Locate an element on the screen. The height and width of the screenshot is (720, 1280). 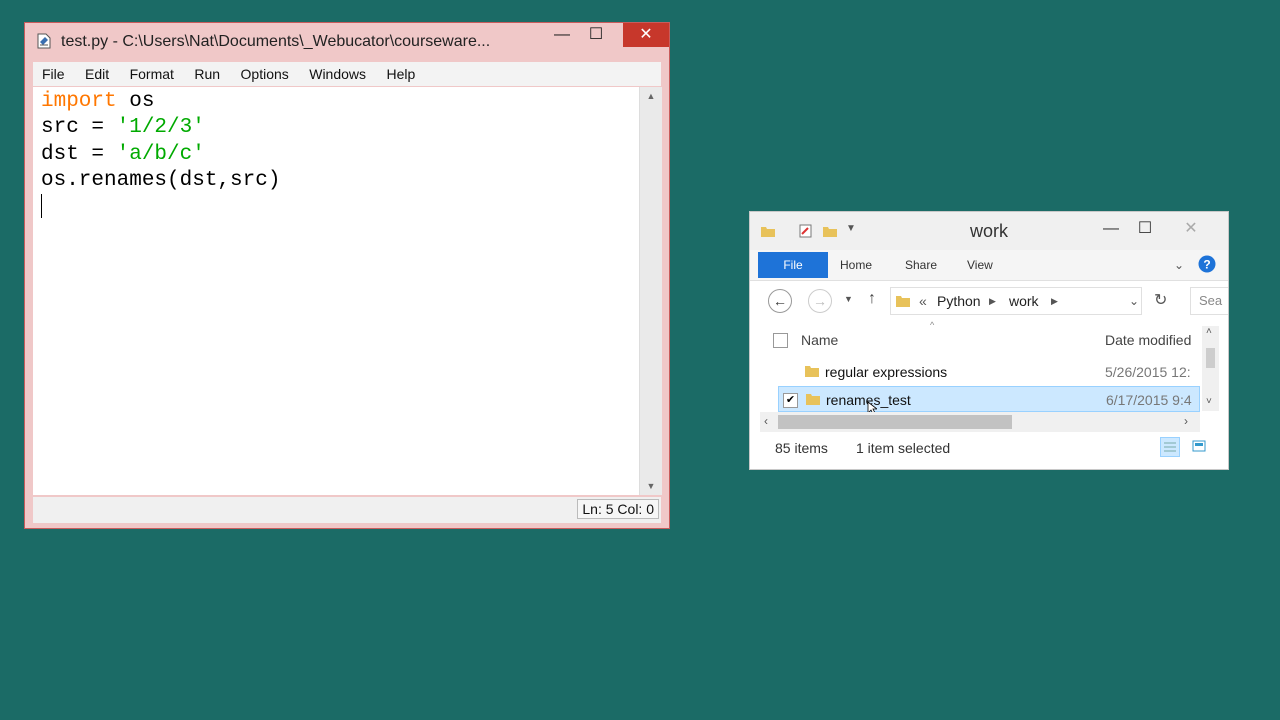
code-text-os: os is located at coordinates (135, 101).